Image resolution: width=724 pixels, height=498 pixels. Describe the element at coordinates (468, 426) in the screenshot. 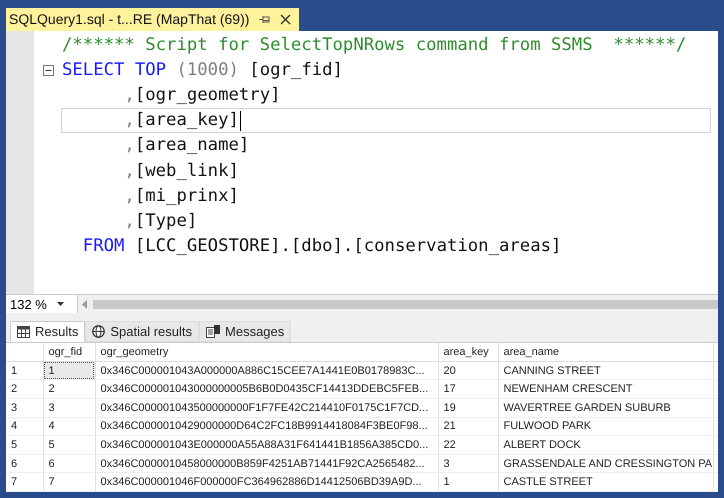

I see `table-cell: 21` at that location.